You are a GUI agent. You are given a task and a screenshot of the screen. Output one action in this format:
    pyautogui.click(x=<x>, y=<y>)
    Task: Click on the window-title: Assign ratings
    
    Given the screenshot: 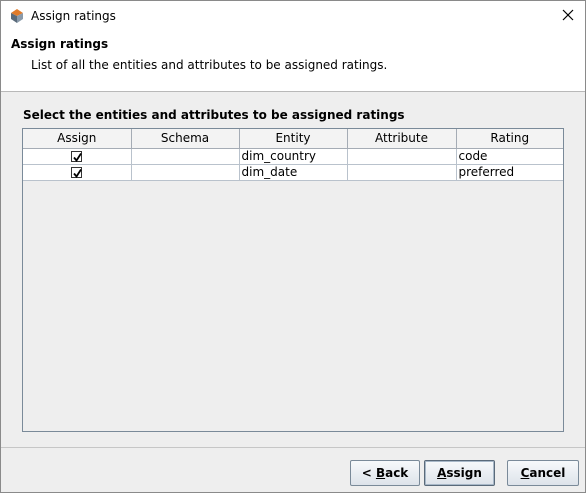 What is the action you would take?
    pyautogui.click(x=73, y=16)
    